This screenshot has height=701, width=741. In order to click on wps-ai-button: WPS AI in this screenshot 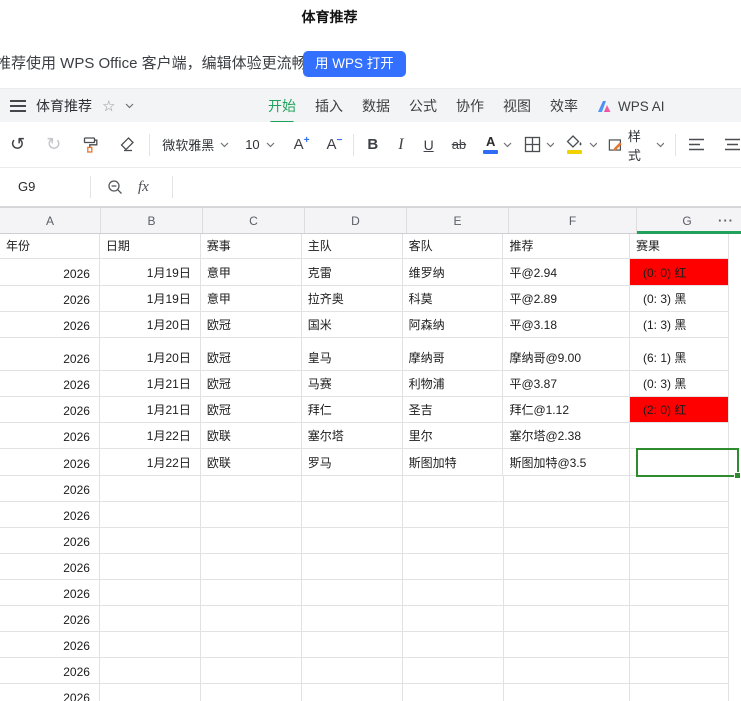, I will do `click(631, 106)`.